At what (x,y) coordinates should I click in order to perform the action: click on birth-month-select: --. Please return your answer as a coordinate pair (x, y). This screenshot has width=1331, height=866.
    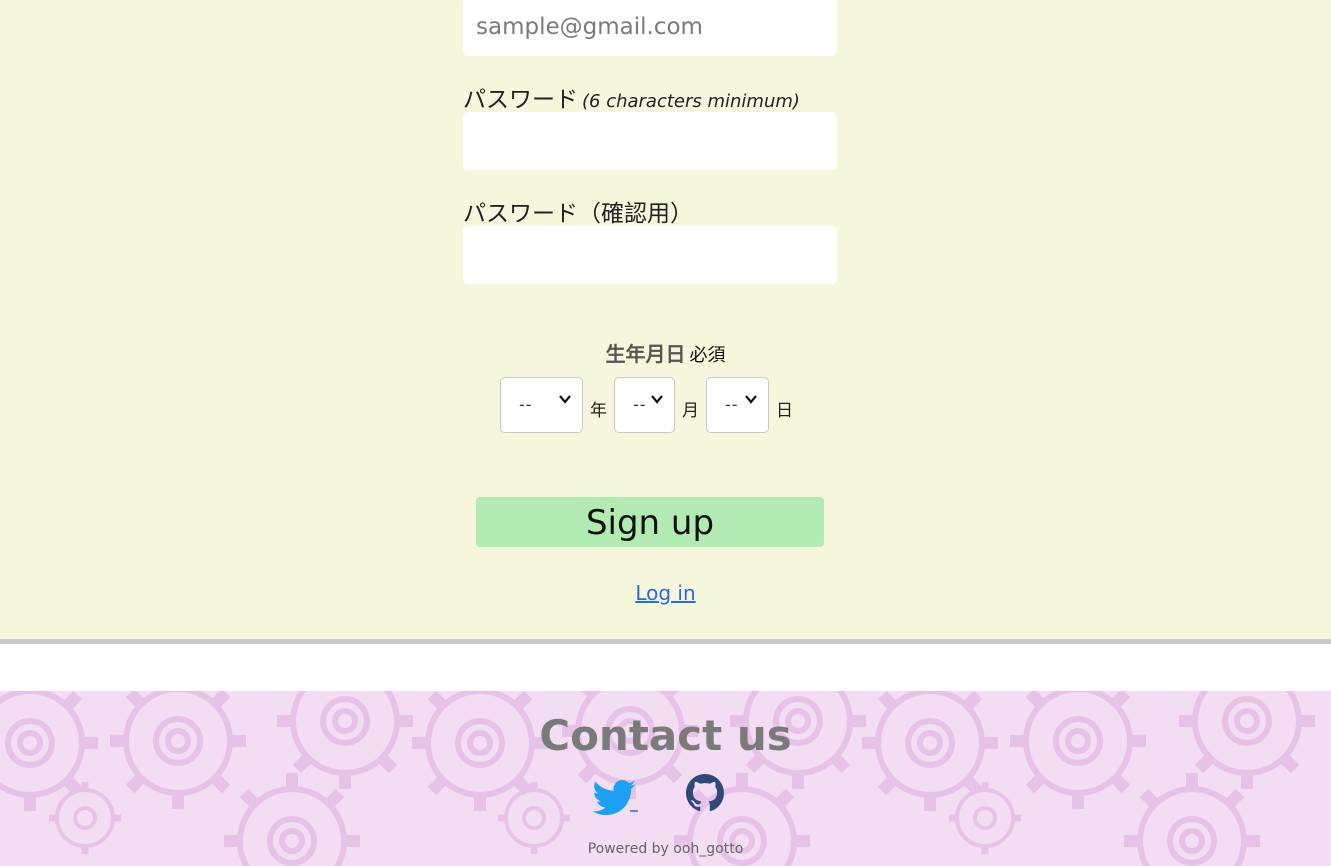
    Looking at the image, I should click on (644, 405).